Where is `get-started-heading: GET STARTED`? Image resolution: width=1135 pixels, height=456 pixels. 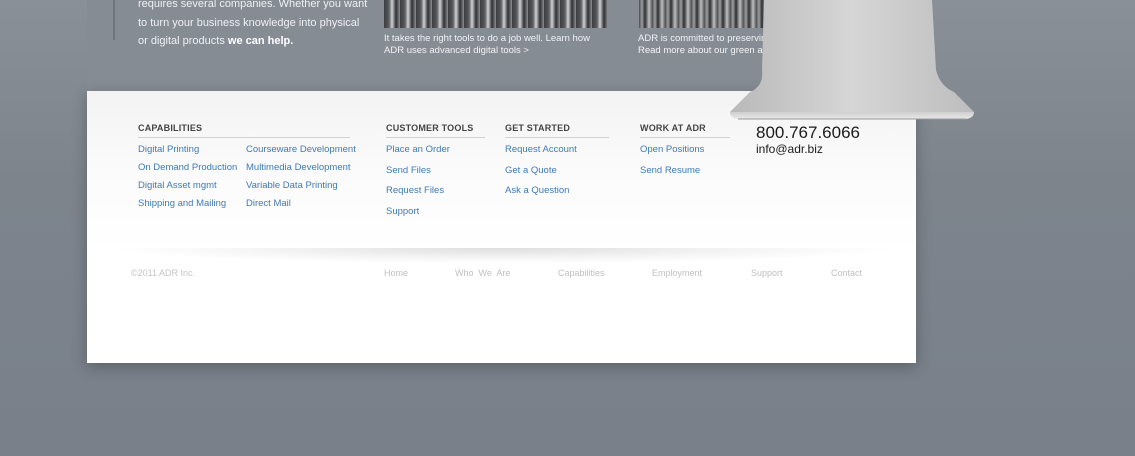 get-started-heading: GET STARTED is located at coordinates (557, 130).